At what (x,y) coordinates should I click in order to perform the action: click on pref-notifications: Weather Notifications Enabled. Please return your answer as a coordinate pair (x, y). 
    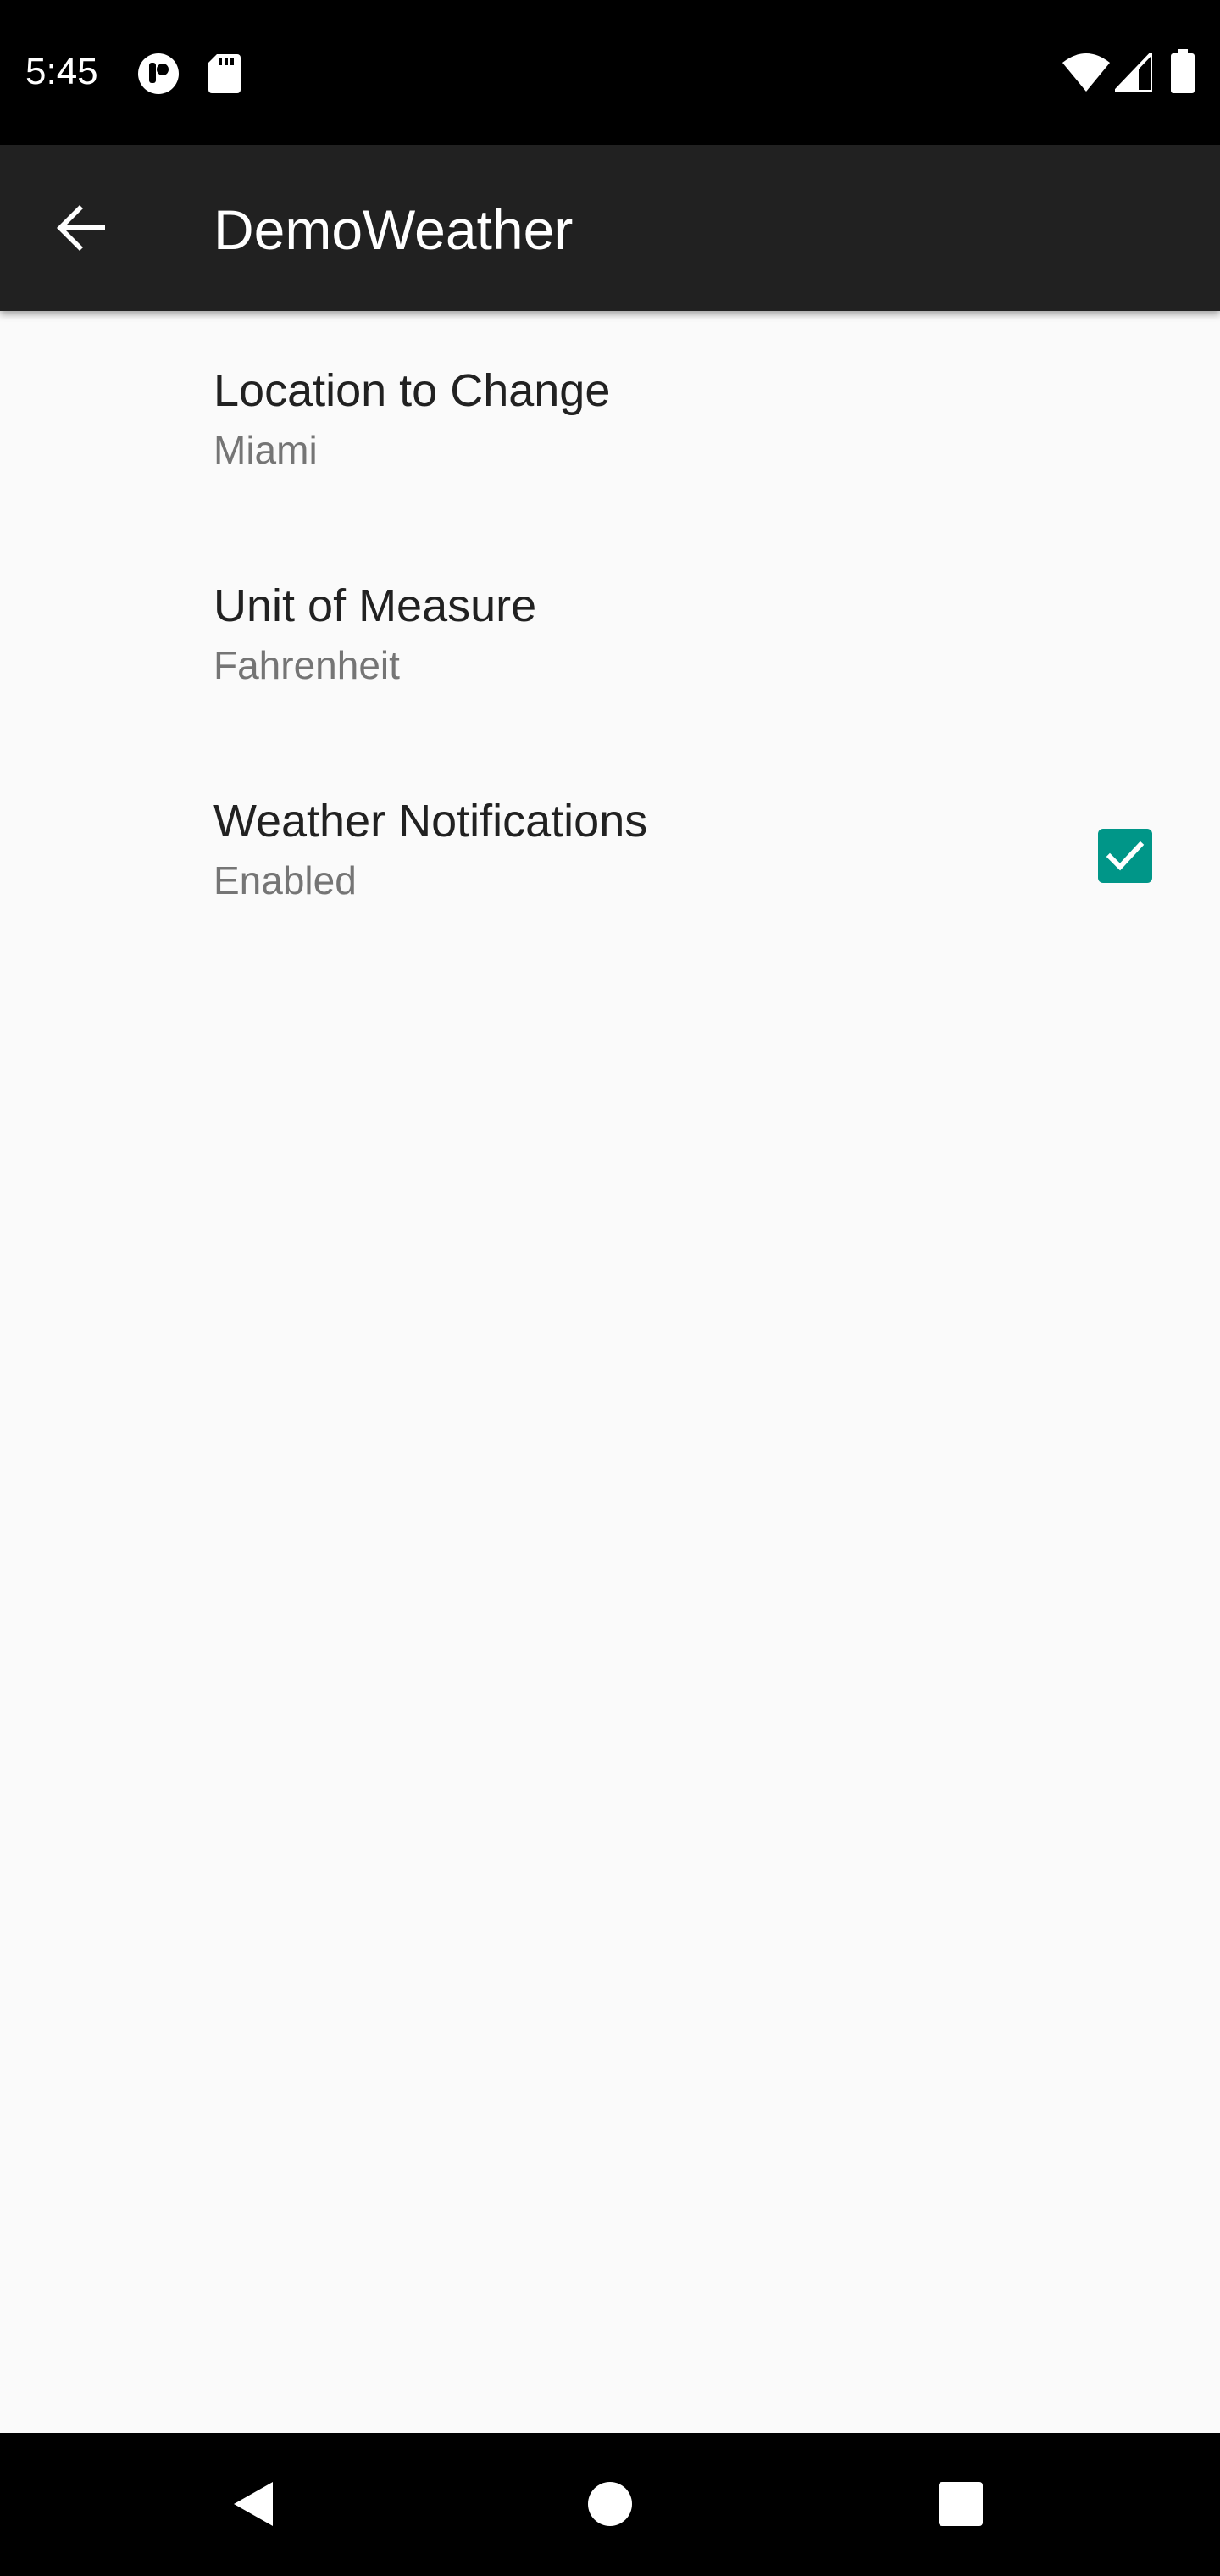
    Looking at the image, I should click on (610, 849).